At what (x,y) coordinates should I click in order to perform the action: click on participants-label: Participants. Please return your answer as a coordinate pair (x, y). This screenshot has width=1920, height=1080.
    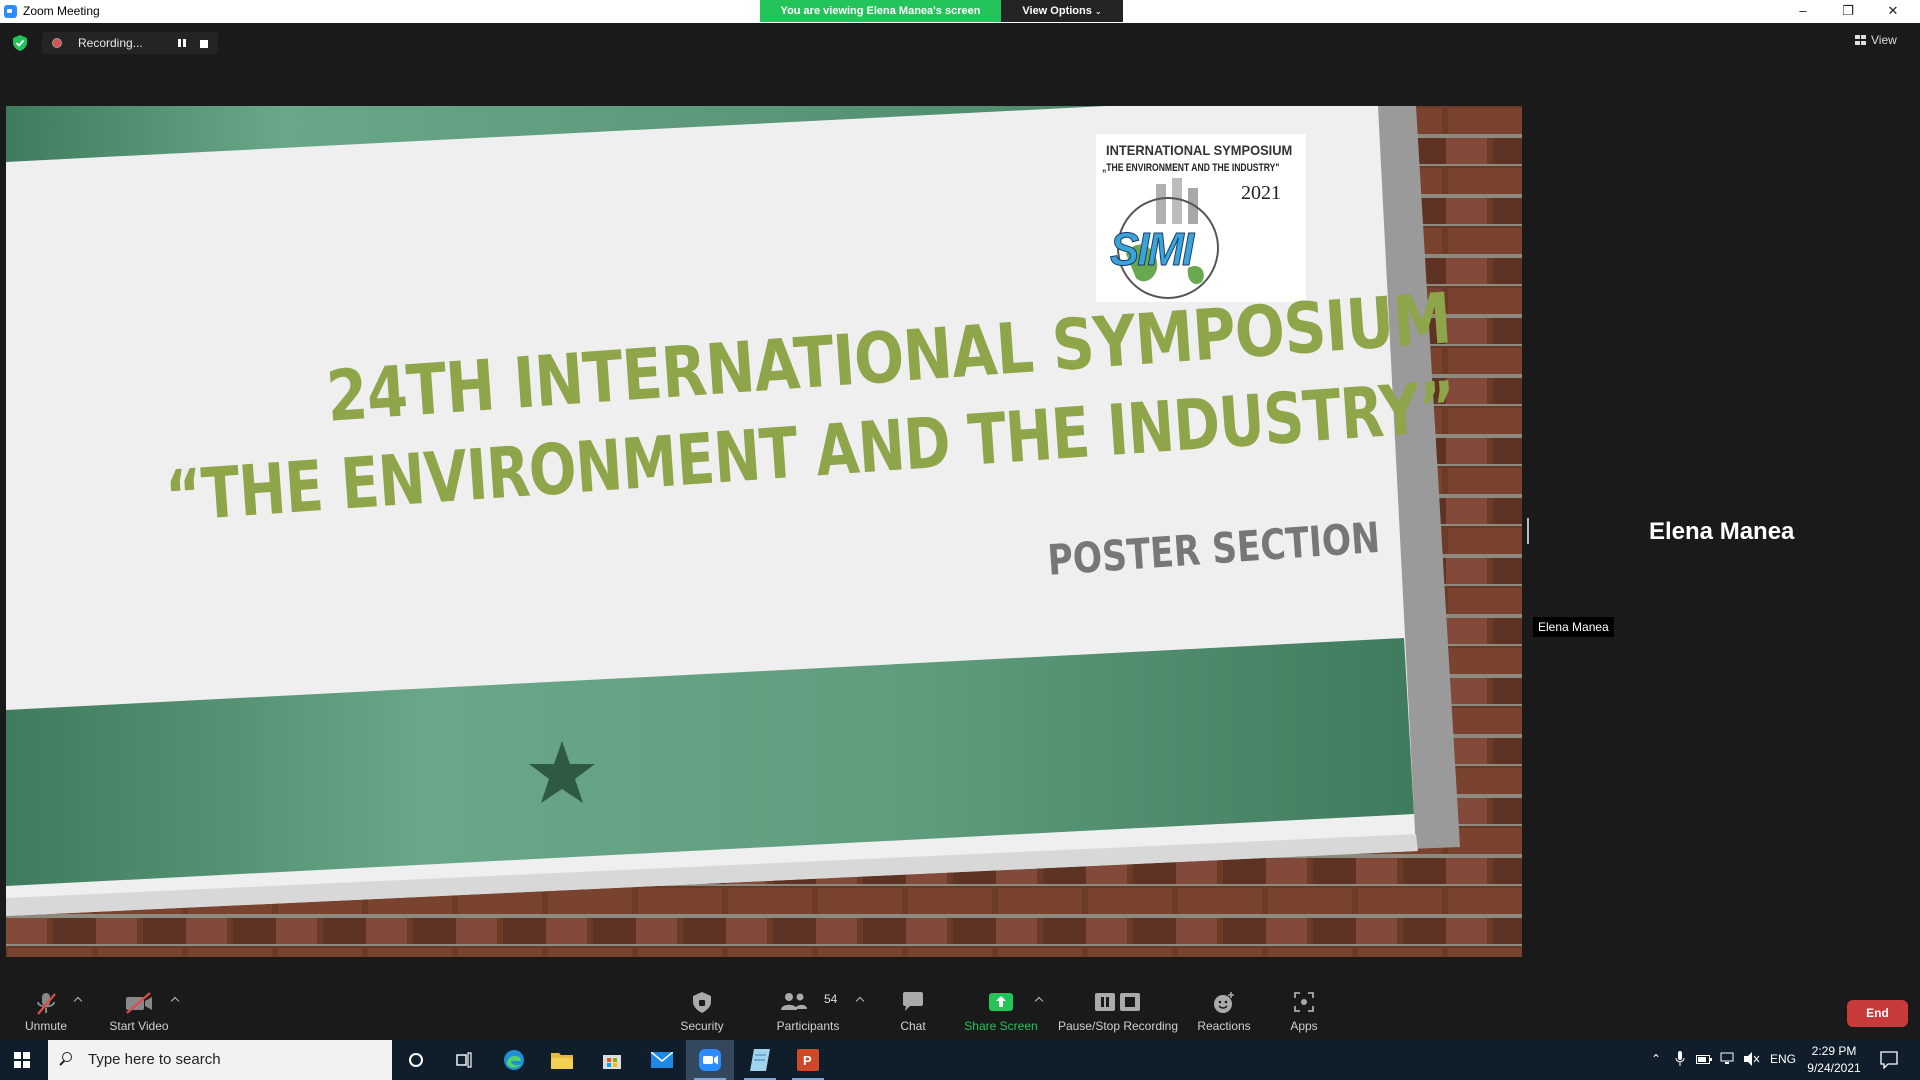
    Looking at the image, I should click on (808, 1026).